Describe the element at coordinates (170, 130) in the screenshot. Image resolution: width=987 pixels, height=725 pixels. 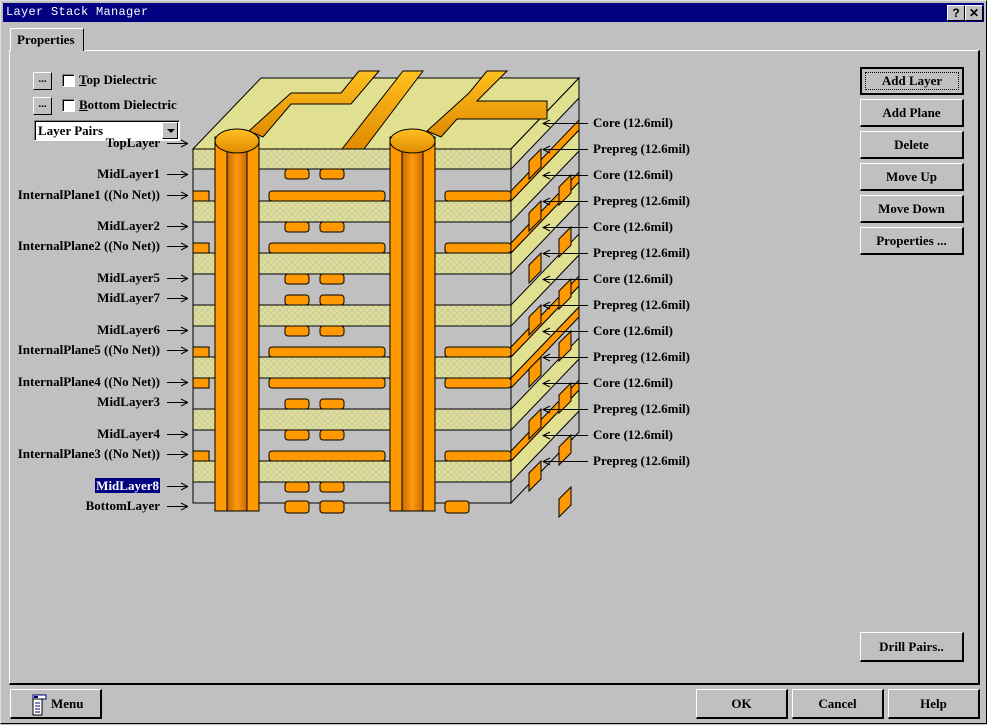
I see `chevron-down-icon` at that location.